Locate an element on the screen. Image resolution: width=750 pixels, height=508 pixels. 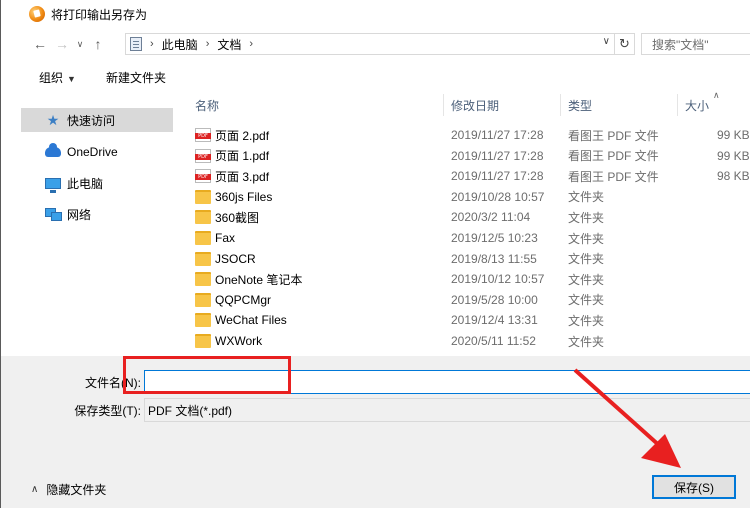
file-row: OneNote 笔记本 2019/10/12 10:57 文件夹 is located at coordinates (468, 279).